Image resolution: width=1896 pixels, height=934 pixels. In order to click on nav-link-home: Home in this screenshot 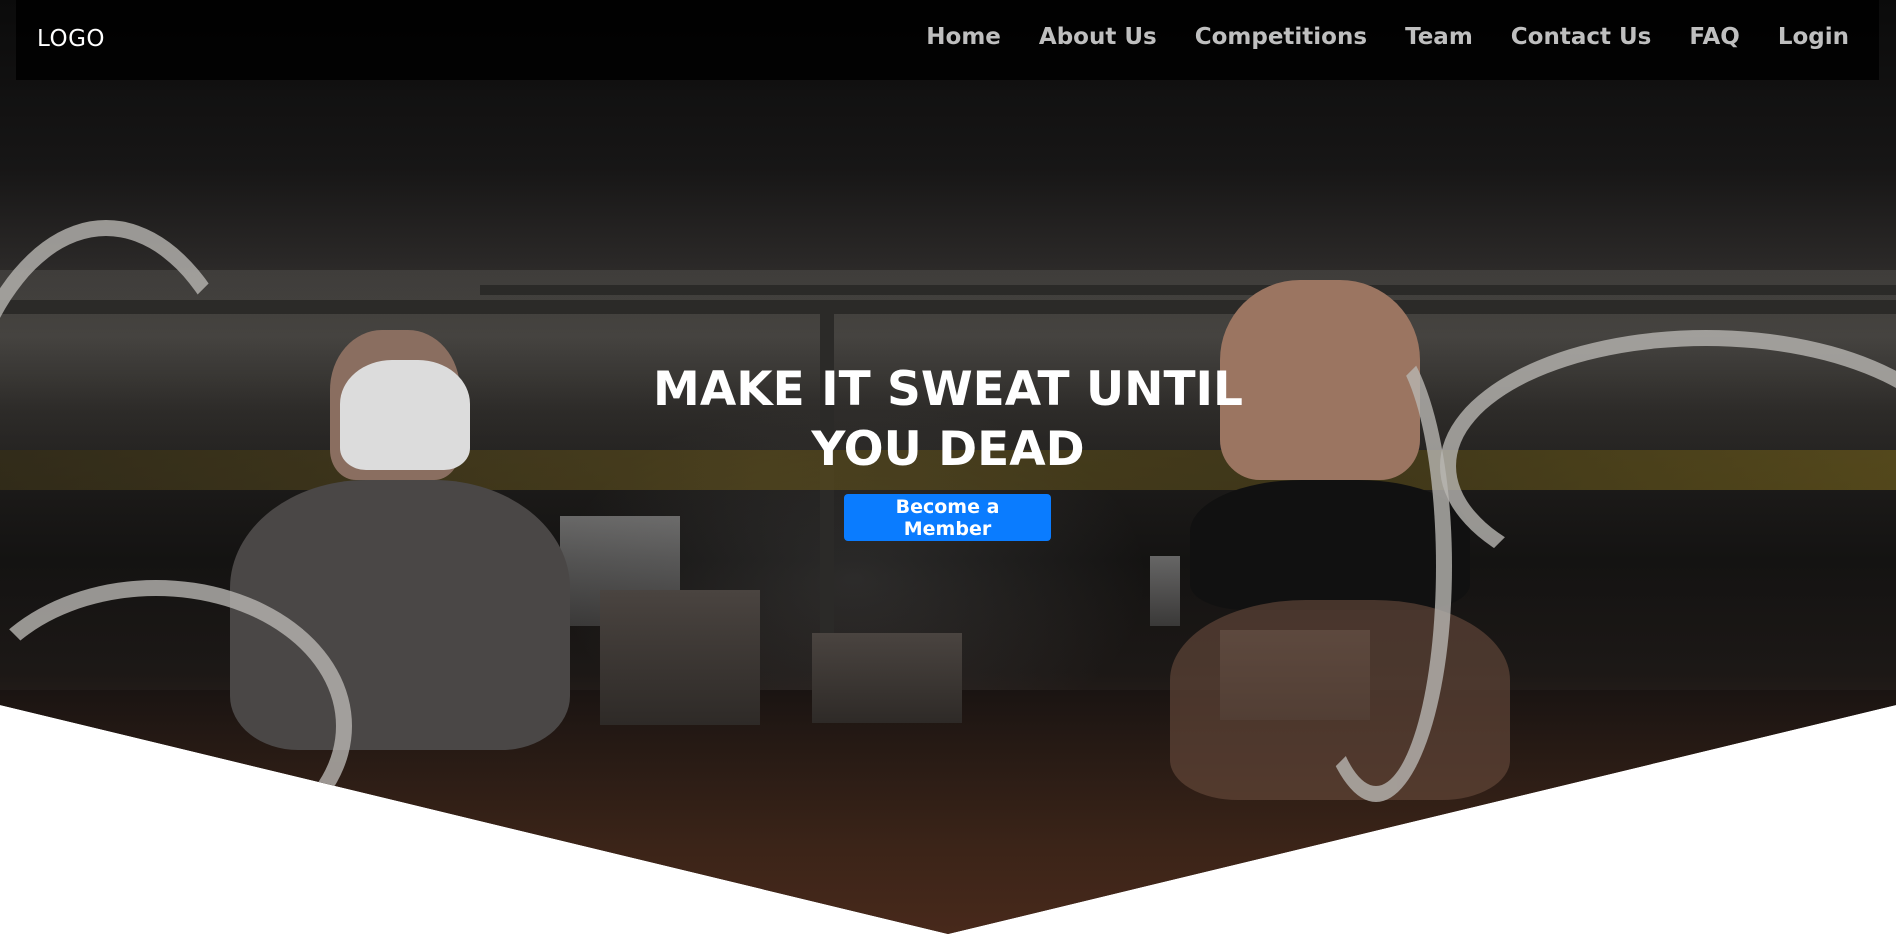, I will do `click(963, 37)`.